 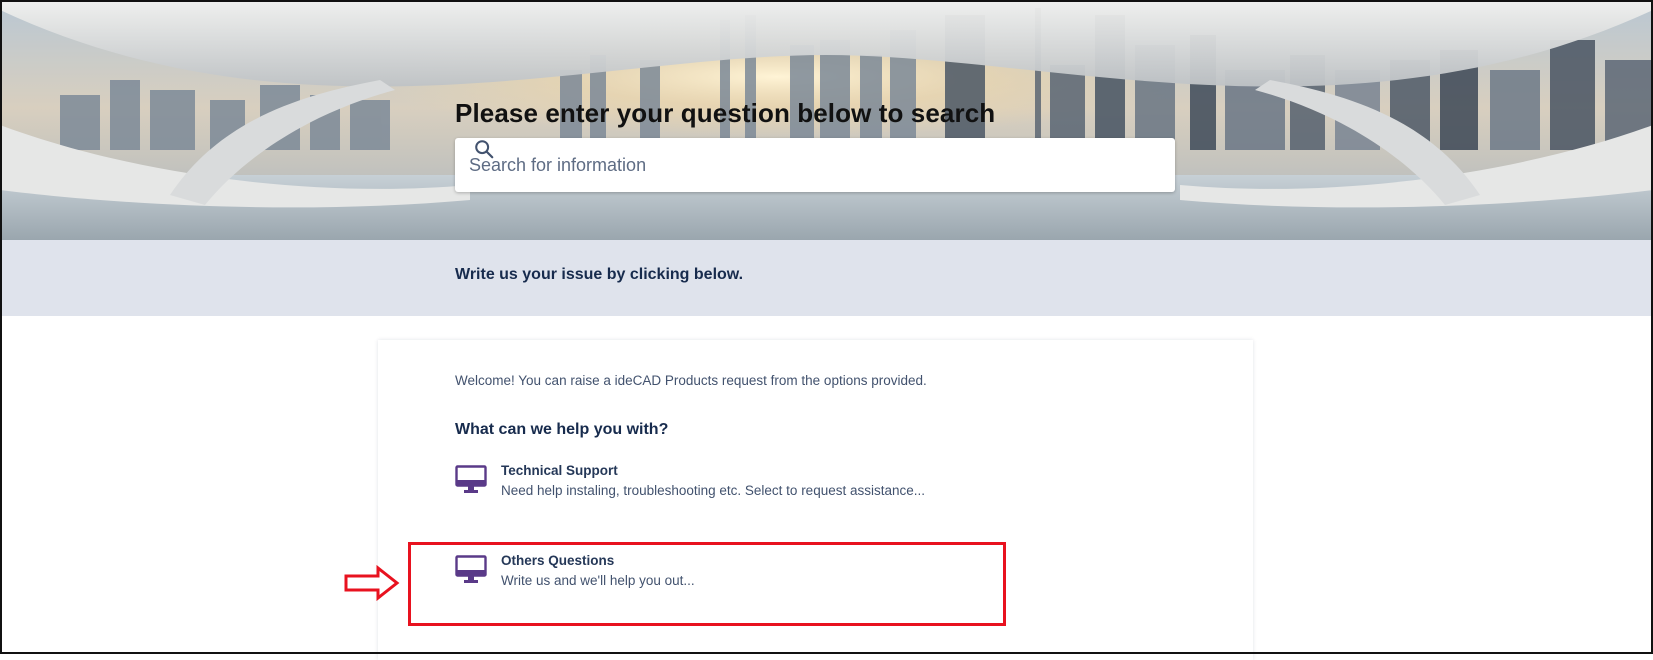 I want to click on right-arrow-icon, so click(x=372, y=583).